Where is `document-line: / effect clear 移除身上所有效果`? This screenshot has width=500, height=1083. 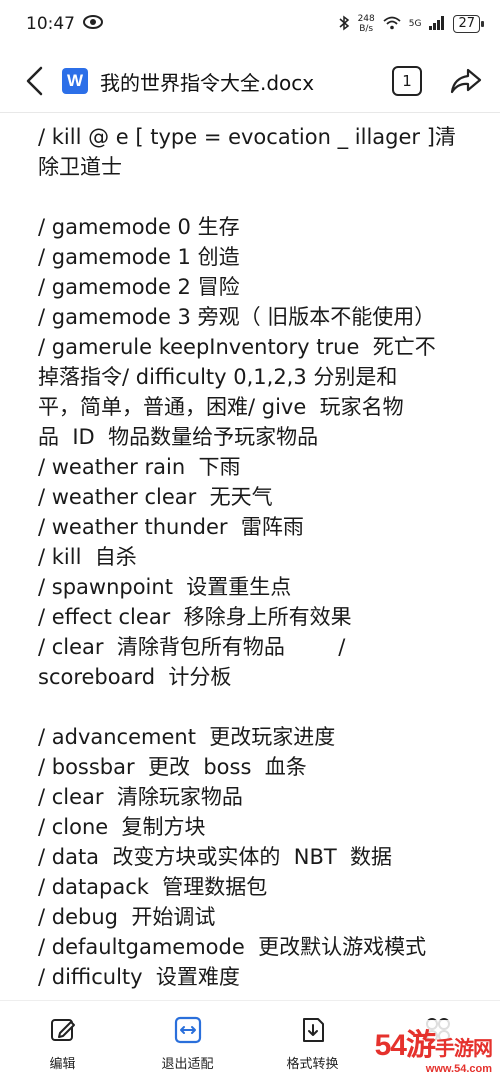 document-line: / effect clear 移除身上所有效果 is located at coordinates (195, 617).